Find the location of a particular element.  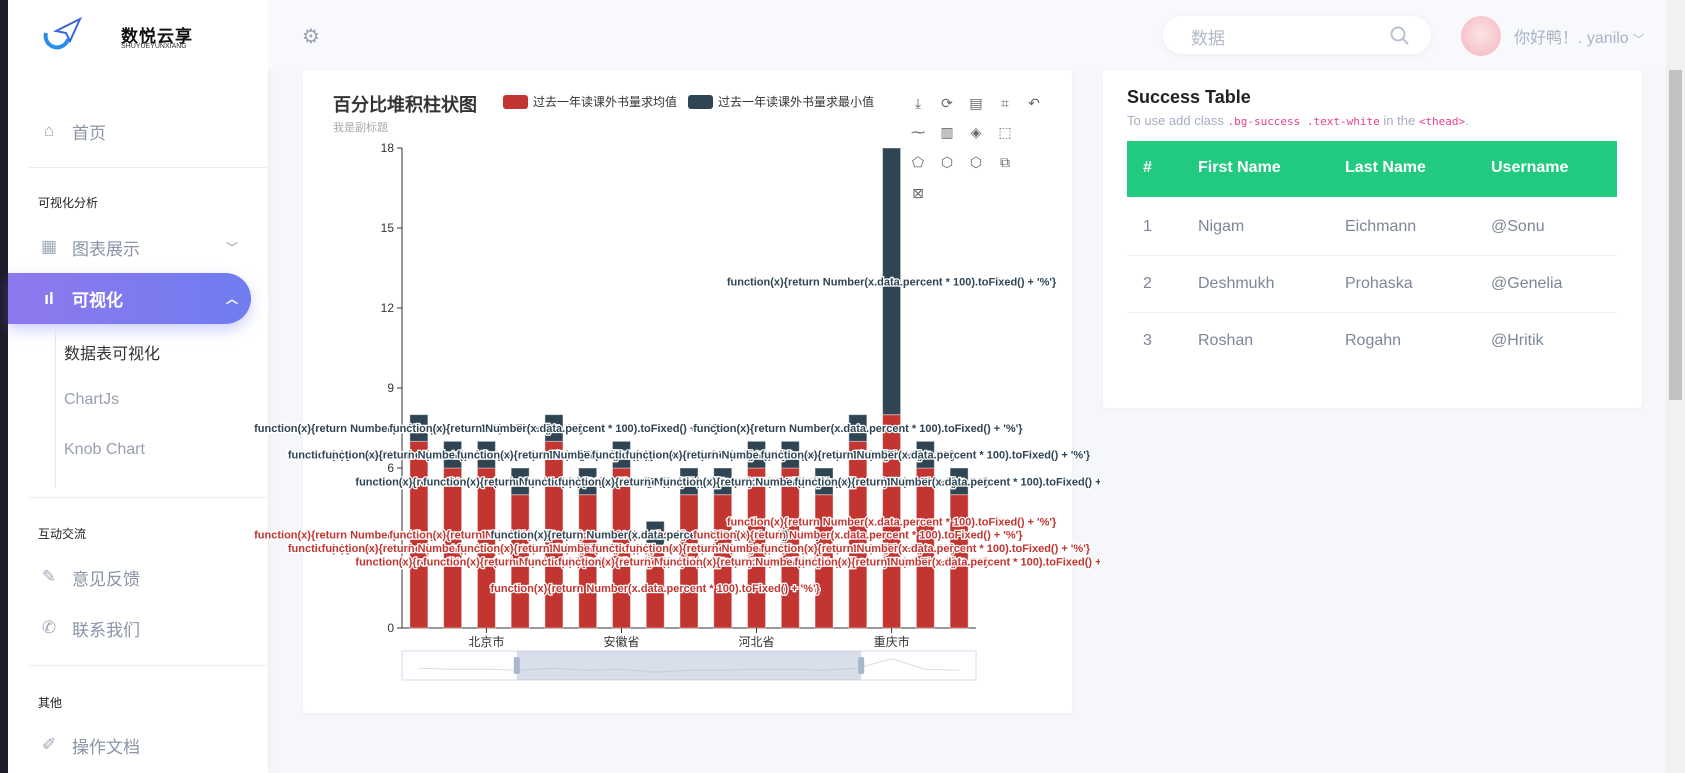

desc-text: To use add class is located at coordinates (1177, 120).